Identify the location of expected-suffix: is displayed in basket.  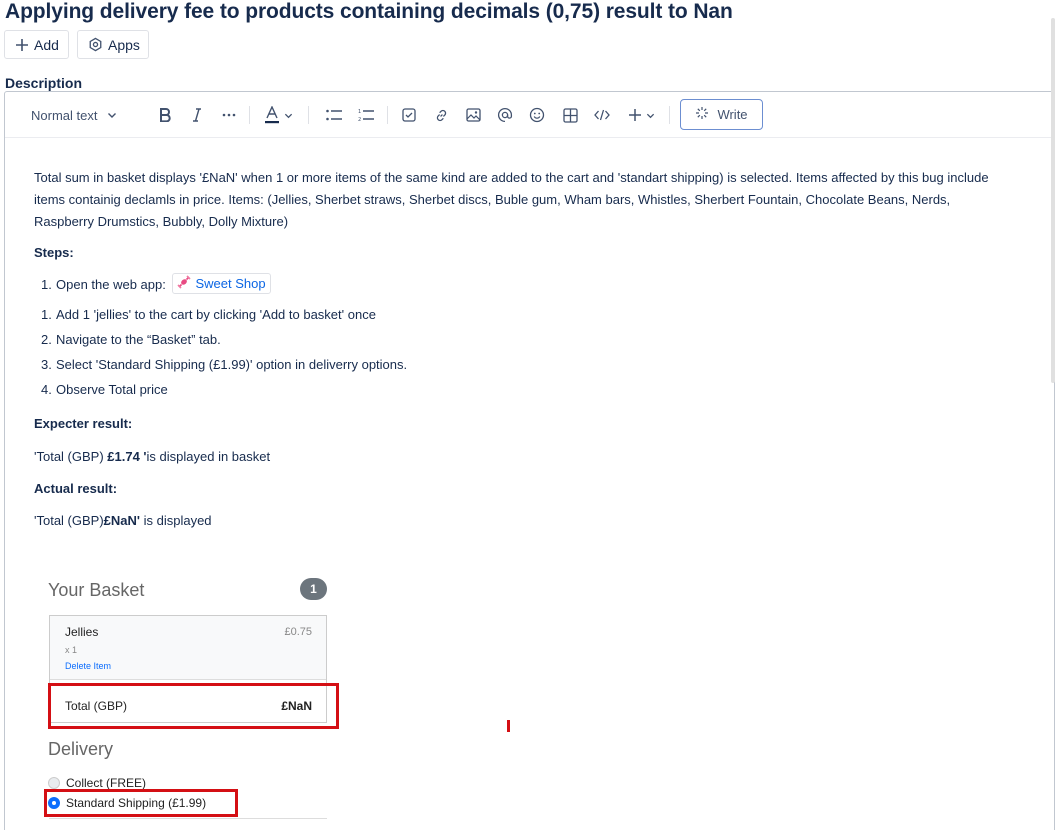
(208, 456).